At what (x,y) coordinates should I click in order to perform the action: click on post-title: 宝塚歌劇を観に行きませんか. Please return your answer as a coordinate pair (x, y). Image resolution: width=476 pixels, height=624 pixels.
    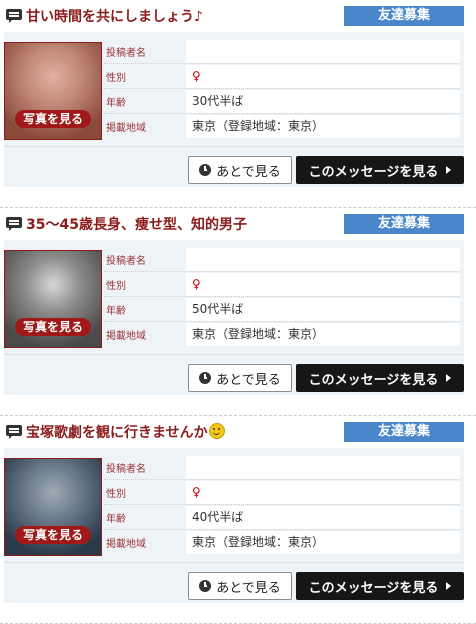
    Looking at the image, I should click on (125, 432).